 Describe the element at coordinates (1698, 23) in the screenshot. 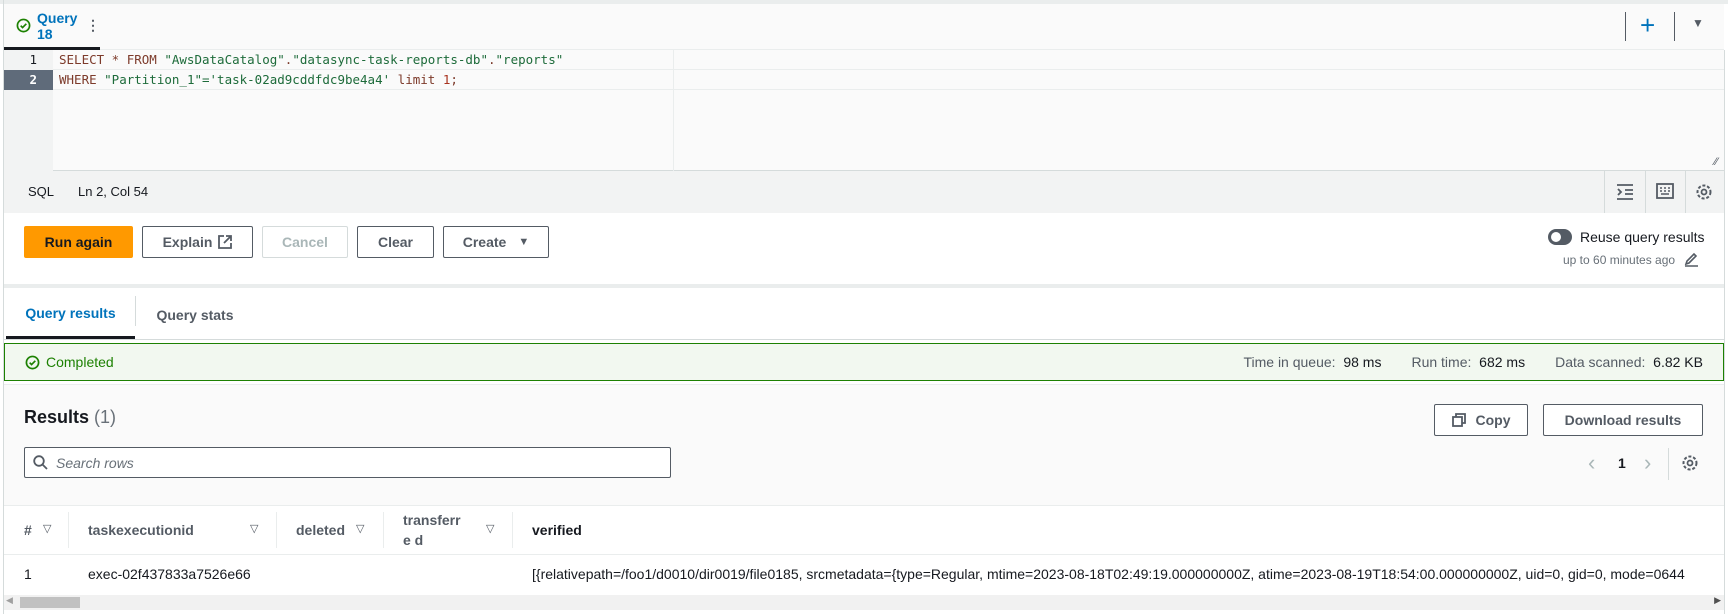

I see `tabs-dropdown-icon: ▼` at that location.